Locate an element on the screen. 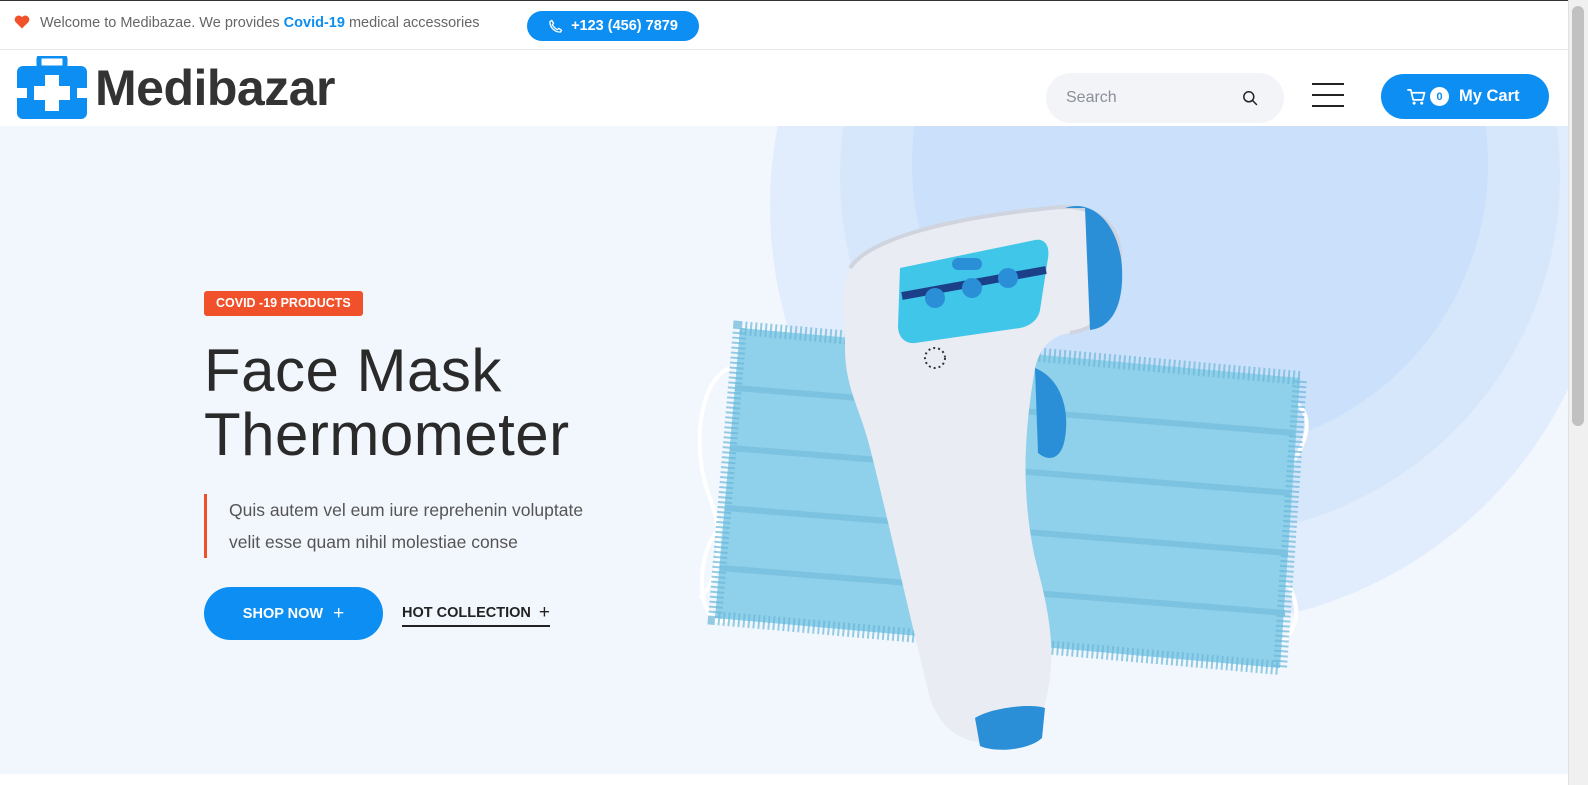  welcome-suffix: medical accessories is located at coordinates (414, 23).